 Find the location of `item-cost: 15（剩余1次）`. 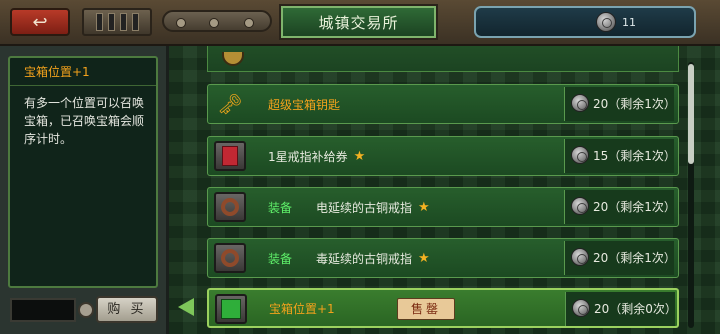

item-cost: 15（剩余1次） is located at coordinates (620, 156).